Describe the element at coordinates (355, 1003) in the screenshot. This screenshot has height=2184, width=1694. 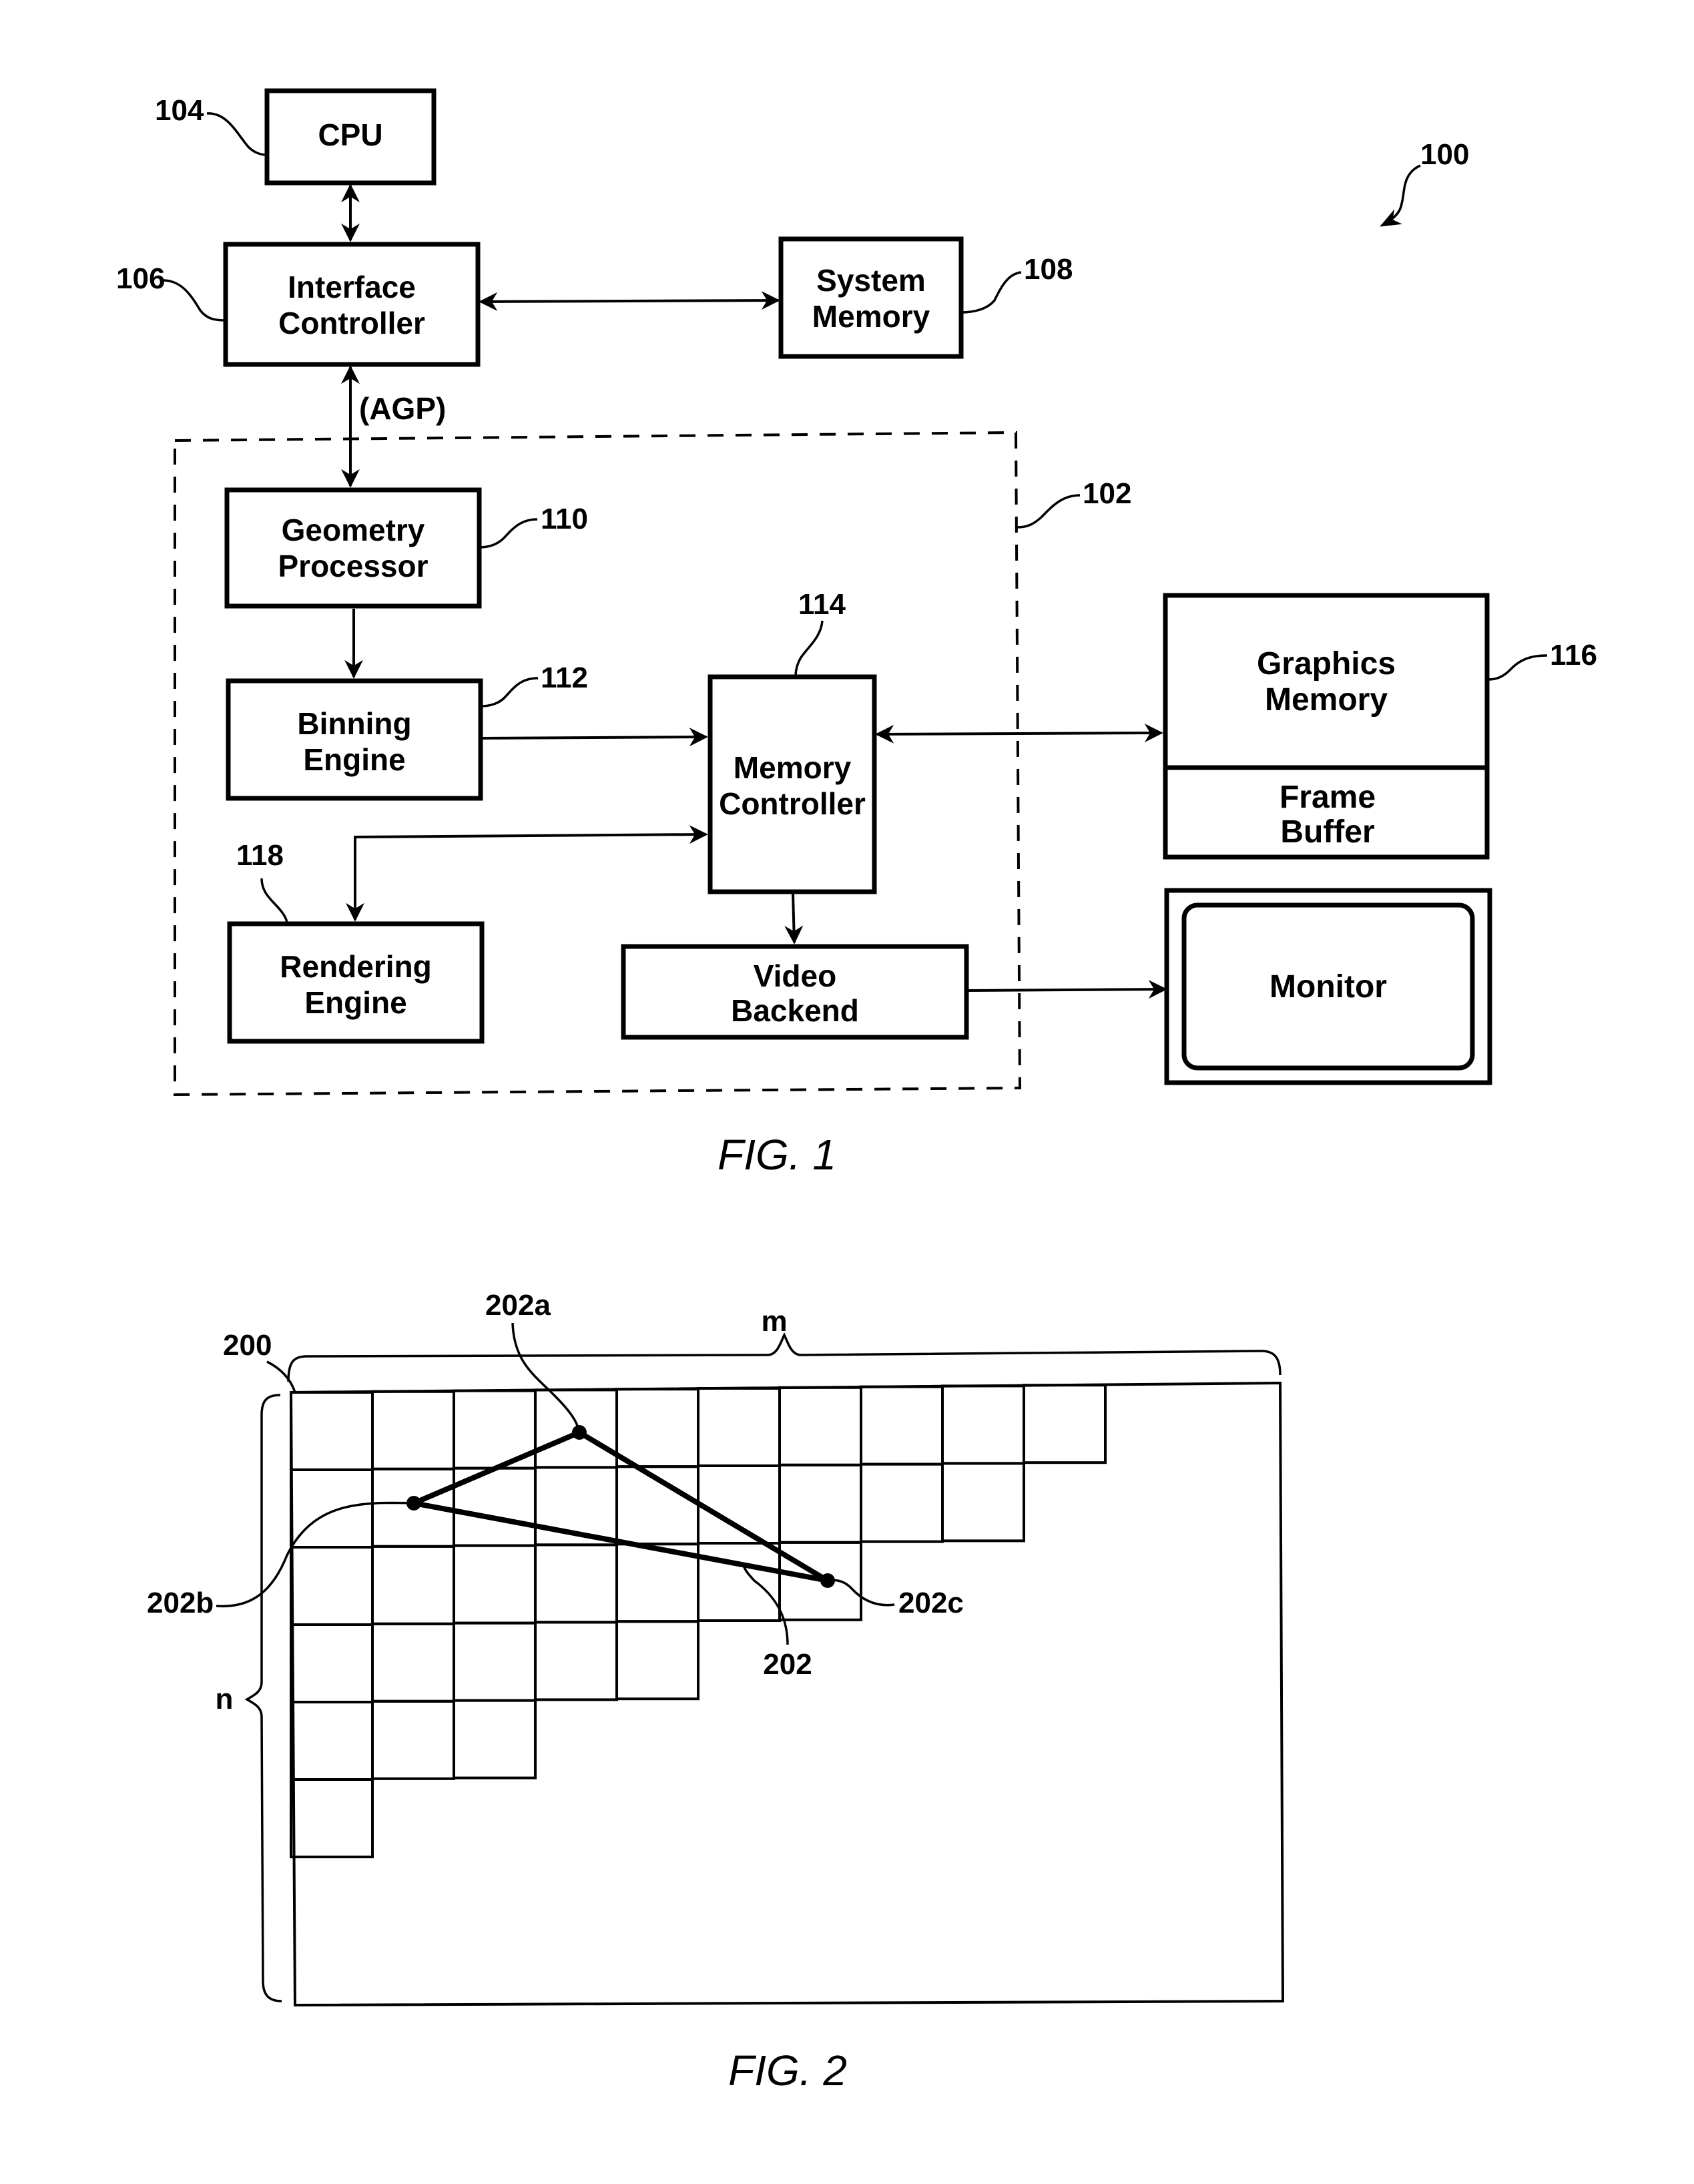
I see `rendering-engine-label-2: Engine` at that location.